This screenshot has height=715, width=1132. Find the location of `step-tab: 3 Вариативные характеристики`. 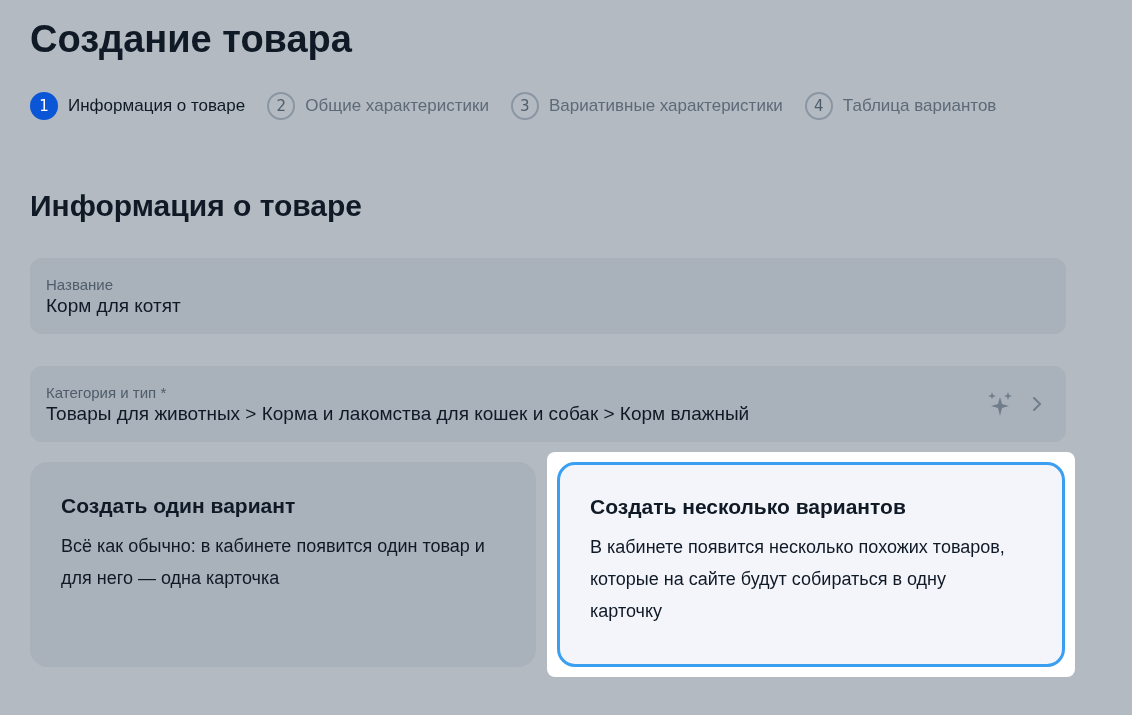

step-tab: 3 Вариативные характеристики is located at coordinates (646, 106).